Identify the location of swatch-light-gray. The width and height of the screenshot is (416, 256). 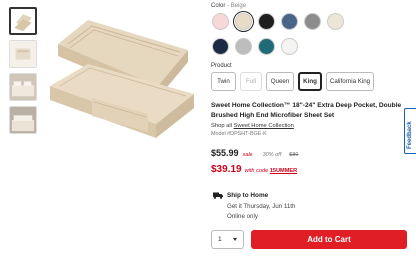
(243, 46).